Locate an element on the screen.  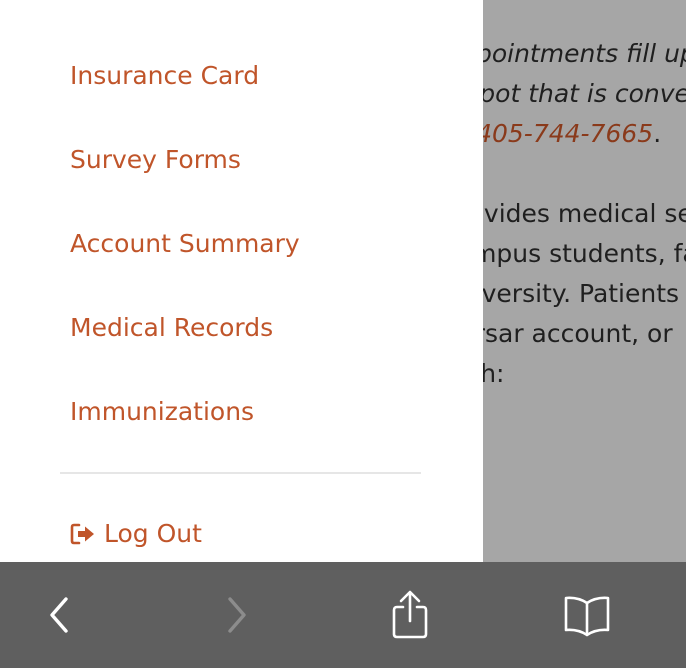
page-text-line: with: is located at coordinates (494, 373).